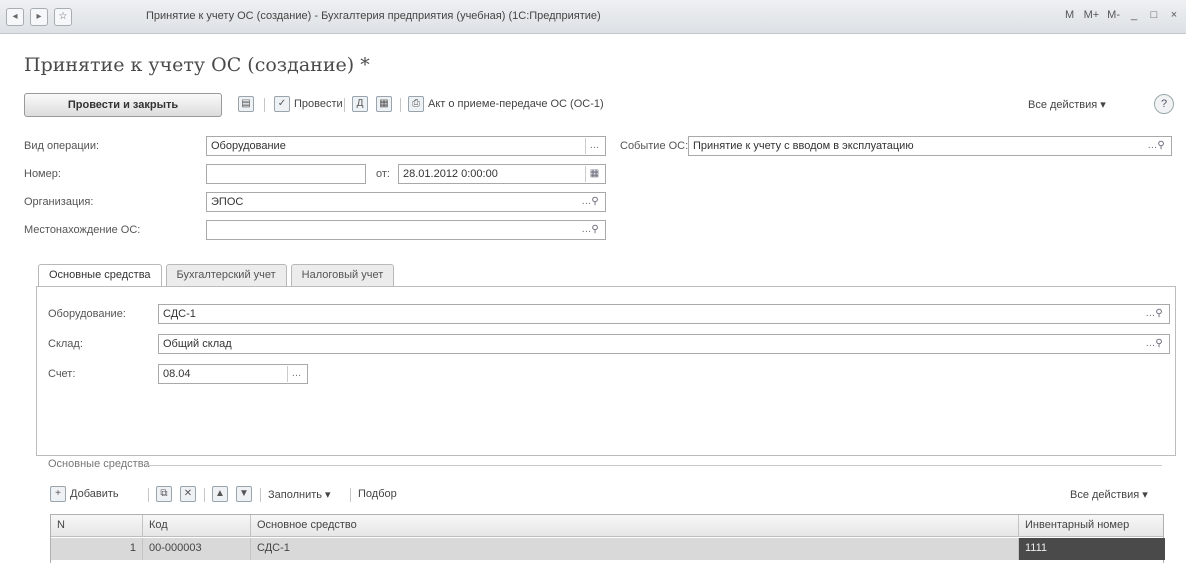 Image resolution: width=1186 pixels, height=563 pixels. What do you see at coordinates (1134, 15) in the screenshot?
I see `minimize-button: _` at bounding box center [1134, 15].